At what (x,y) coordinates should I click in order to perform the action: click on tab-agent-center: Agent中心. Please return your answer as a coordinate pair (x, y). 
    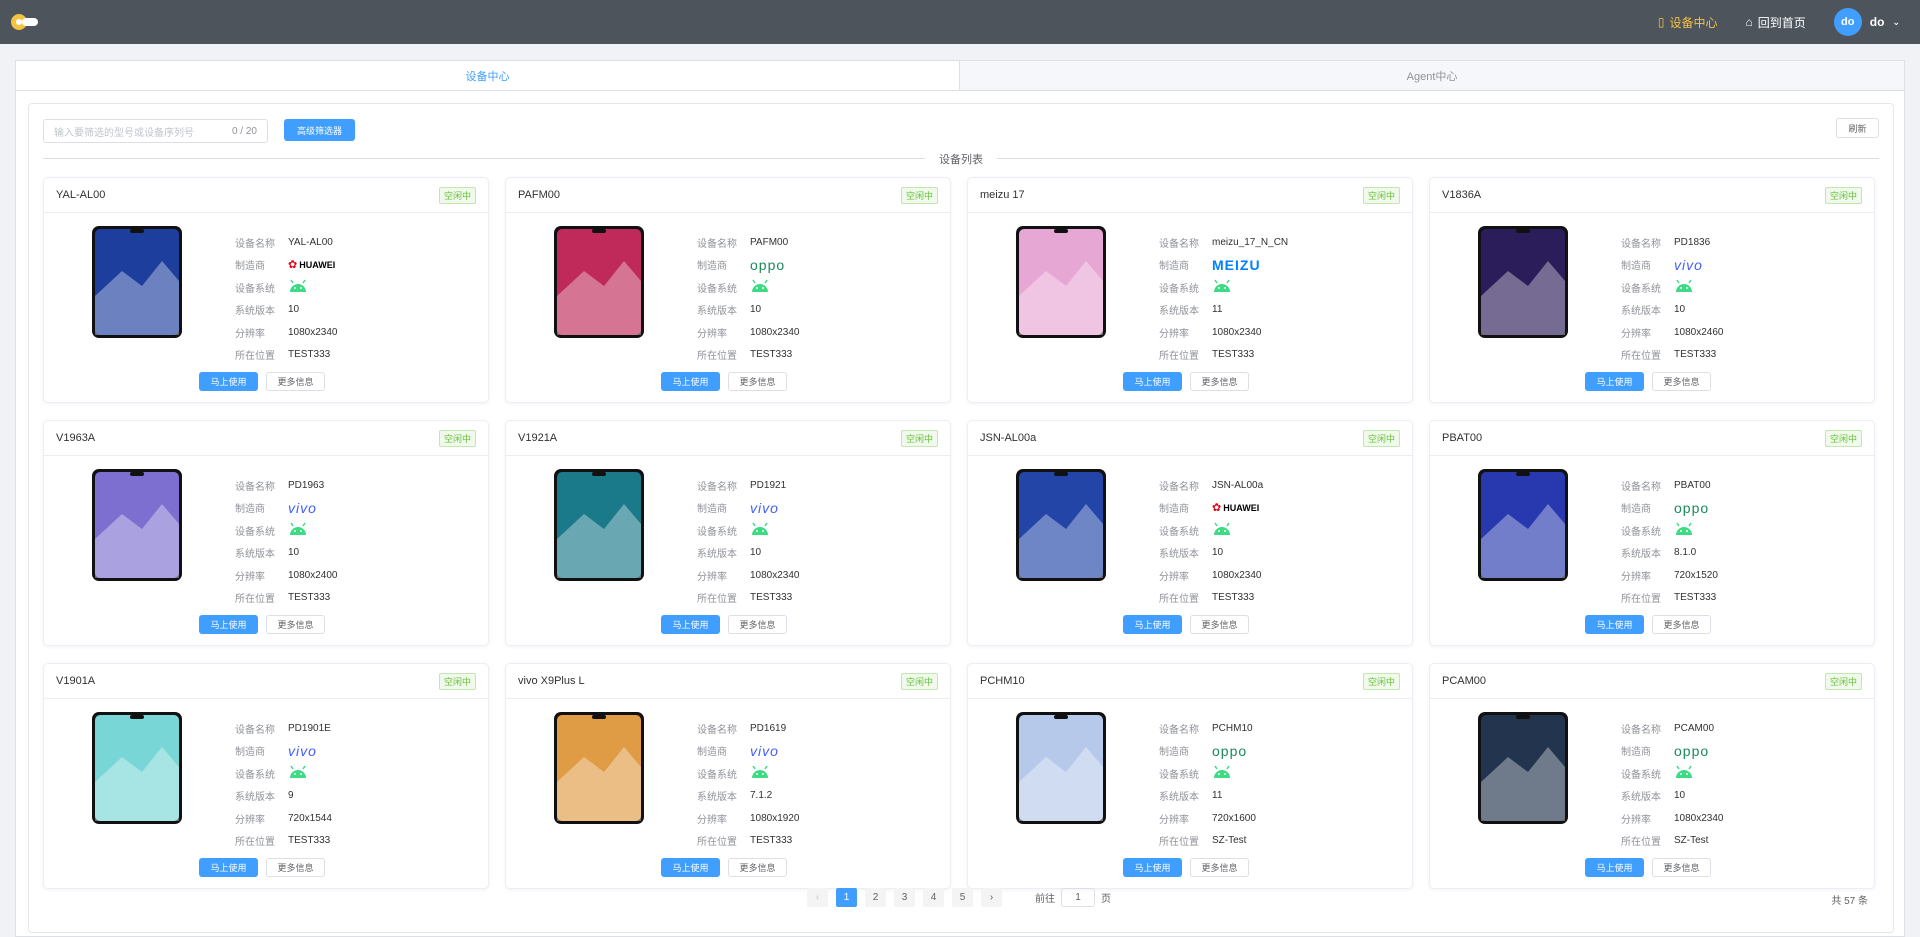
    Looking at the image, I should click on (1432, 75).